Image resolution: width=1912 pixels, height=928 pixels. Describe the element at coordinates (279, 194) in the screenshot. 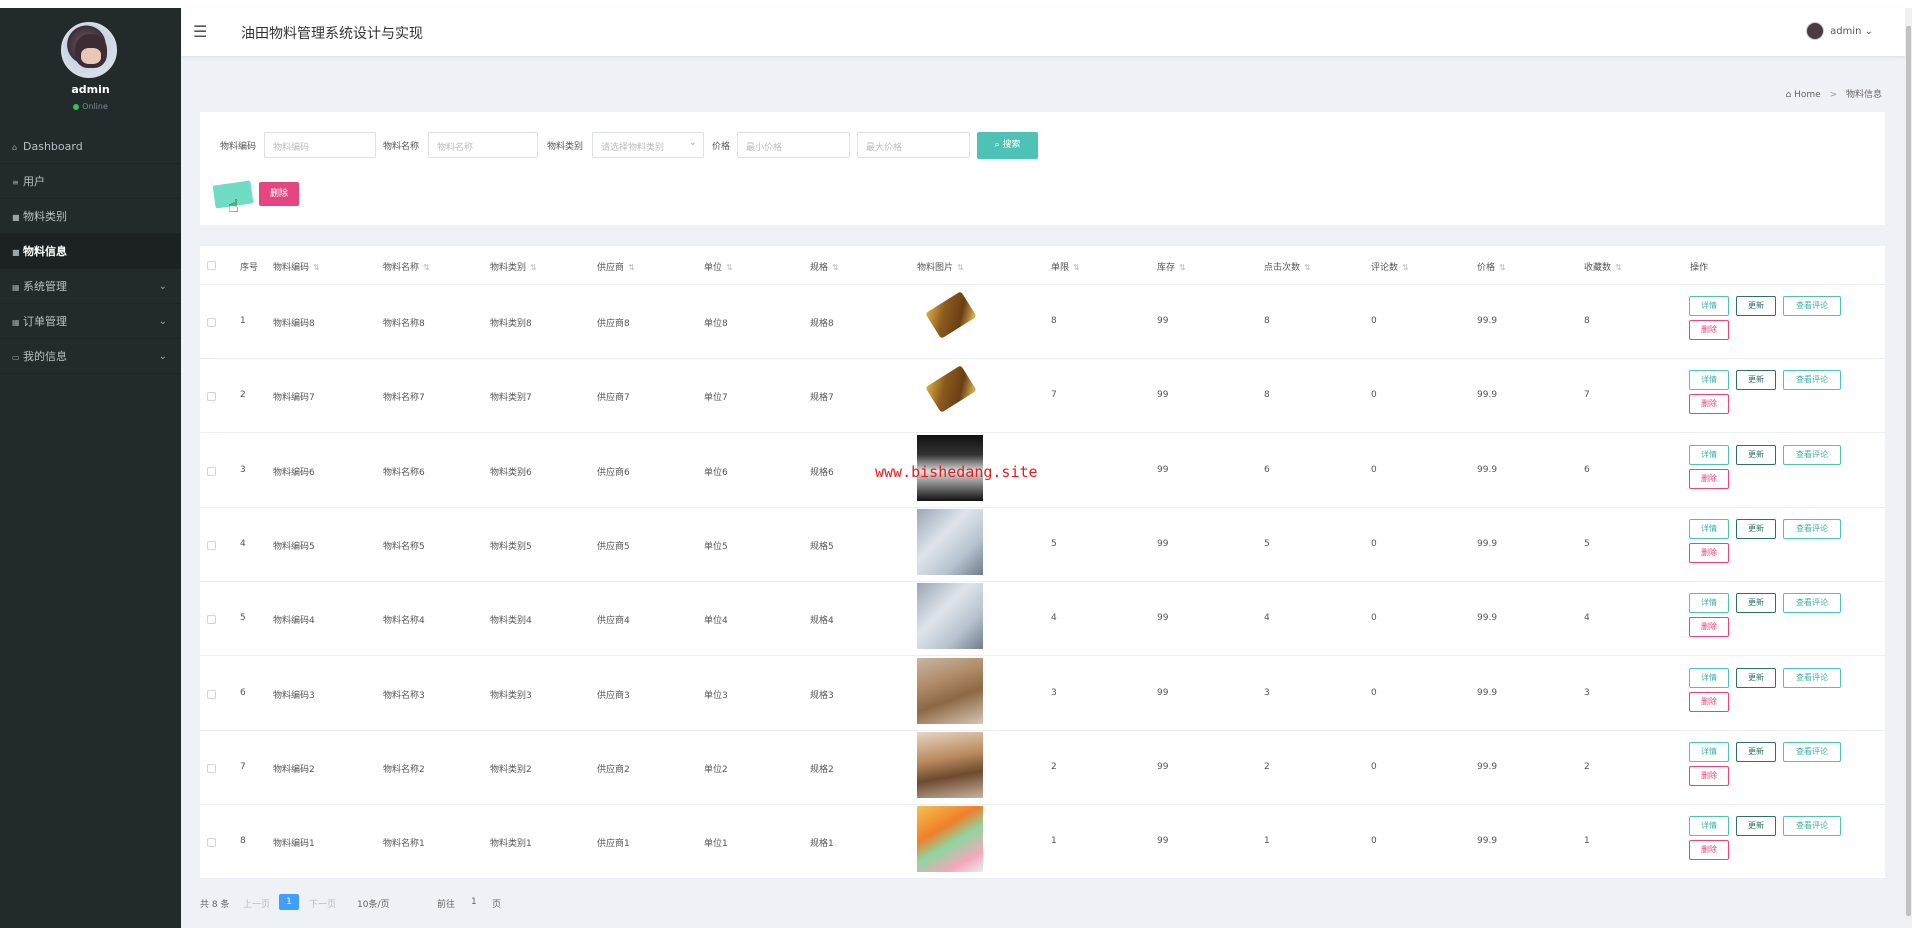

I see `batch-delete-button: 删除` at that location.